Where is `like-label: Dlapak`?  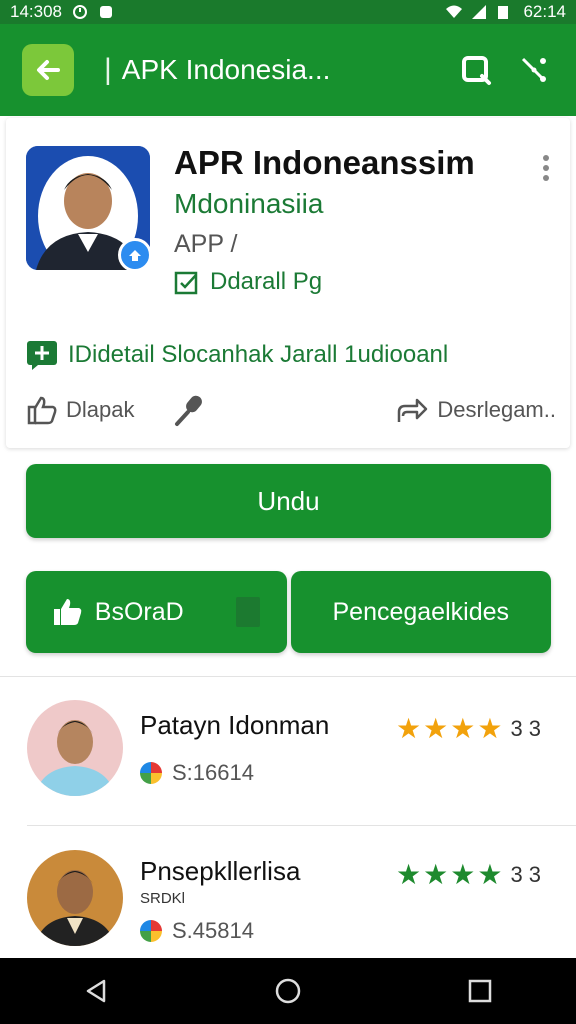
like-label: Dlapak is located at coordinates (100, 409).